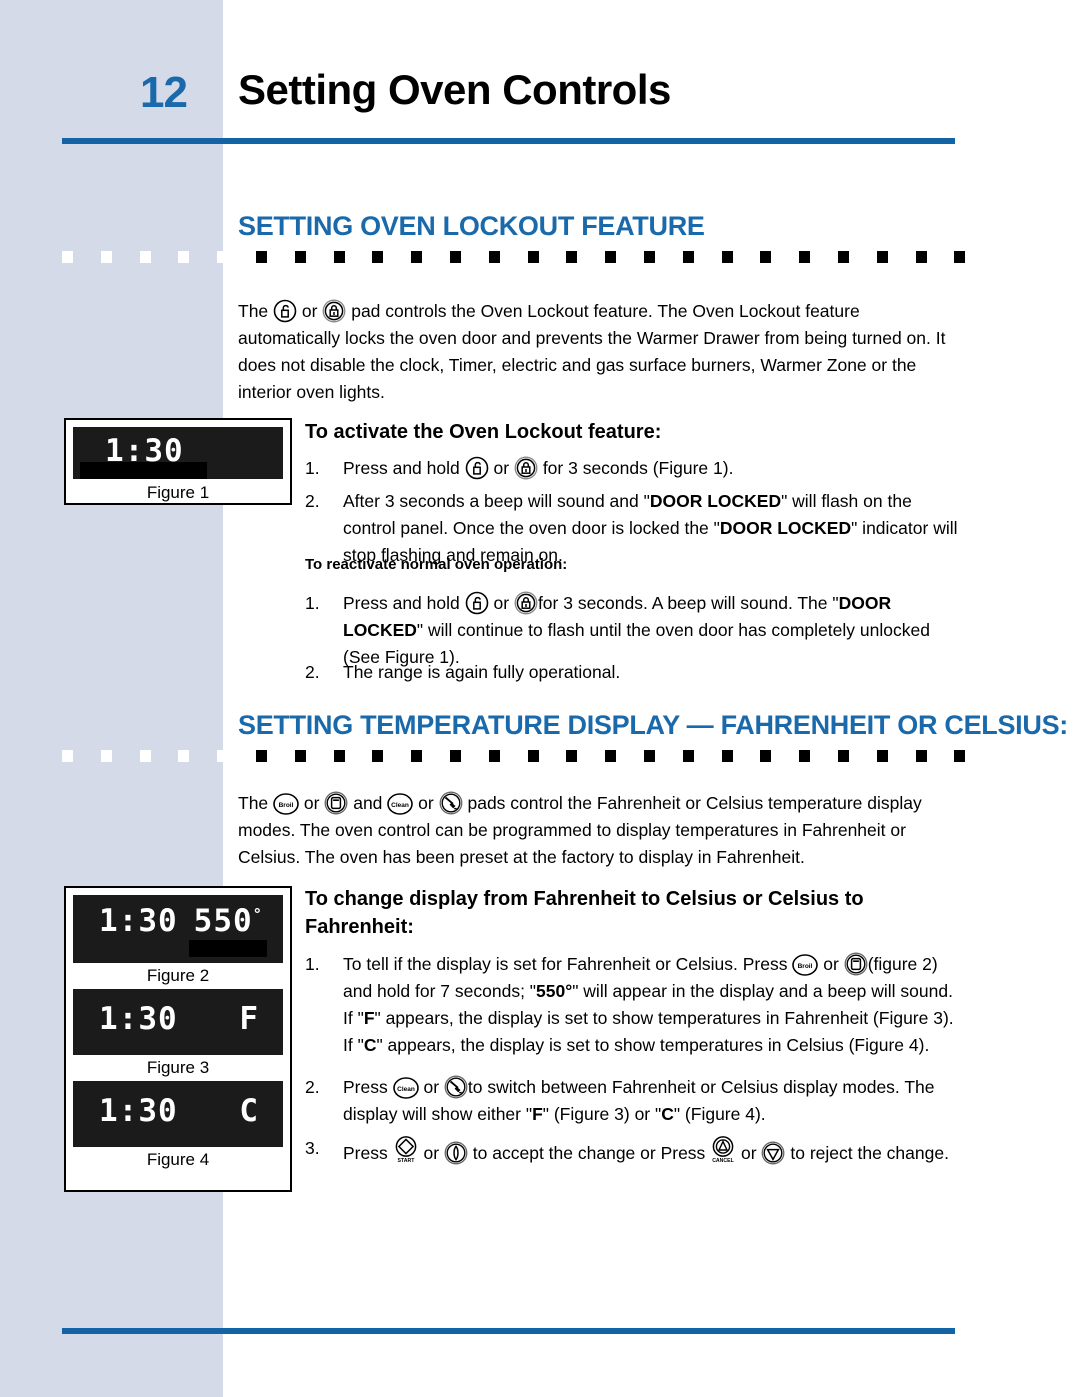 The image size is (1080, 1397). What do you see at coordinates (365, 1087) in the screenshot?
I see `step-change-2-a: Press` at bounding box center [365, 1087].